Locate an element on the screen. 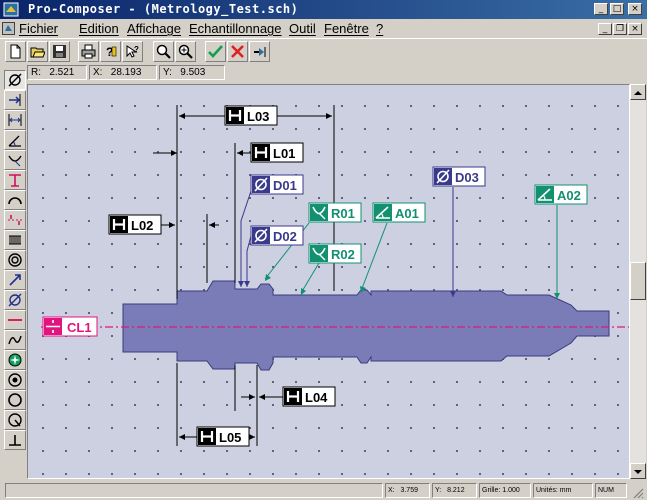  scroll-up-button is located at coordinates (638, 92).